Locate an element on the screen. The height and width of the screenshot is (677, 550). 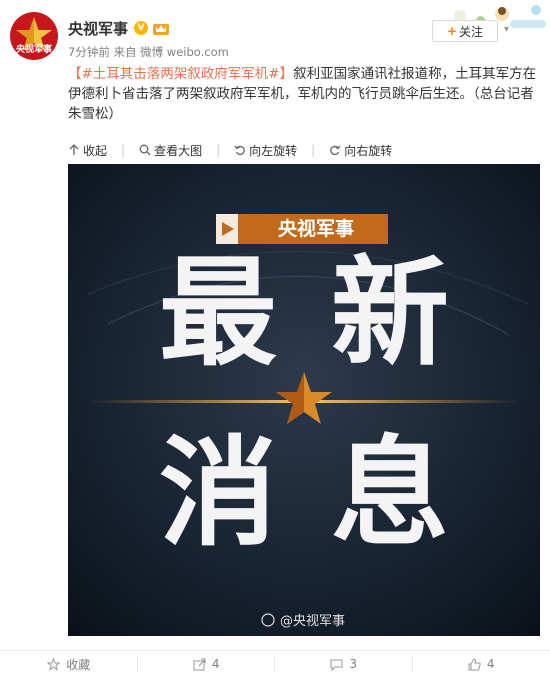
author-name: 央视军事 is located at coordinates (98, 28).